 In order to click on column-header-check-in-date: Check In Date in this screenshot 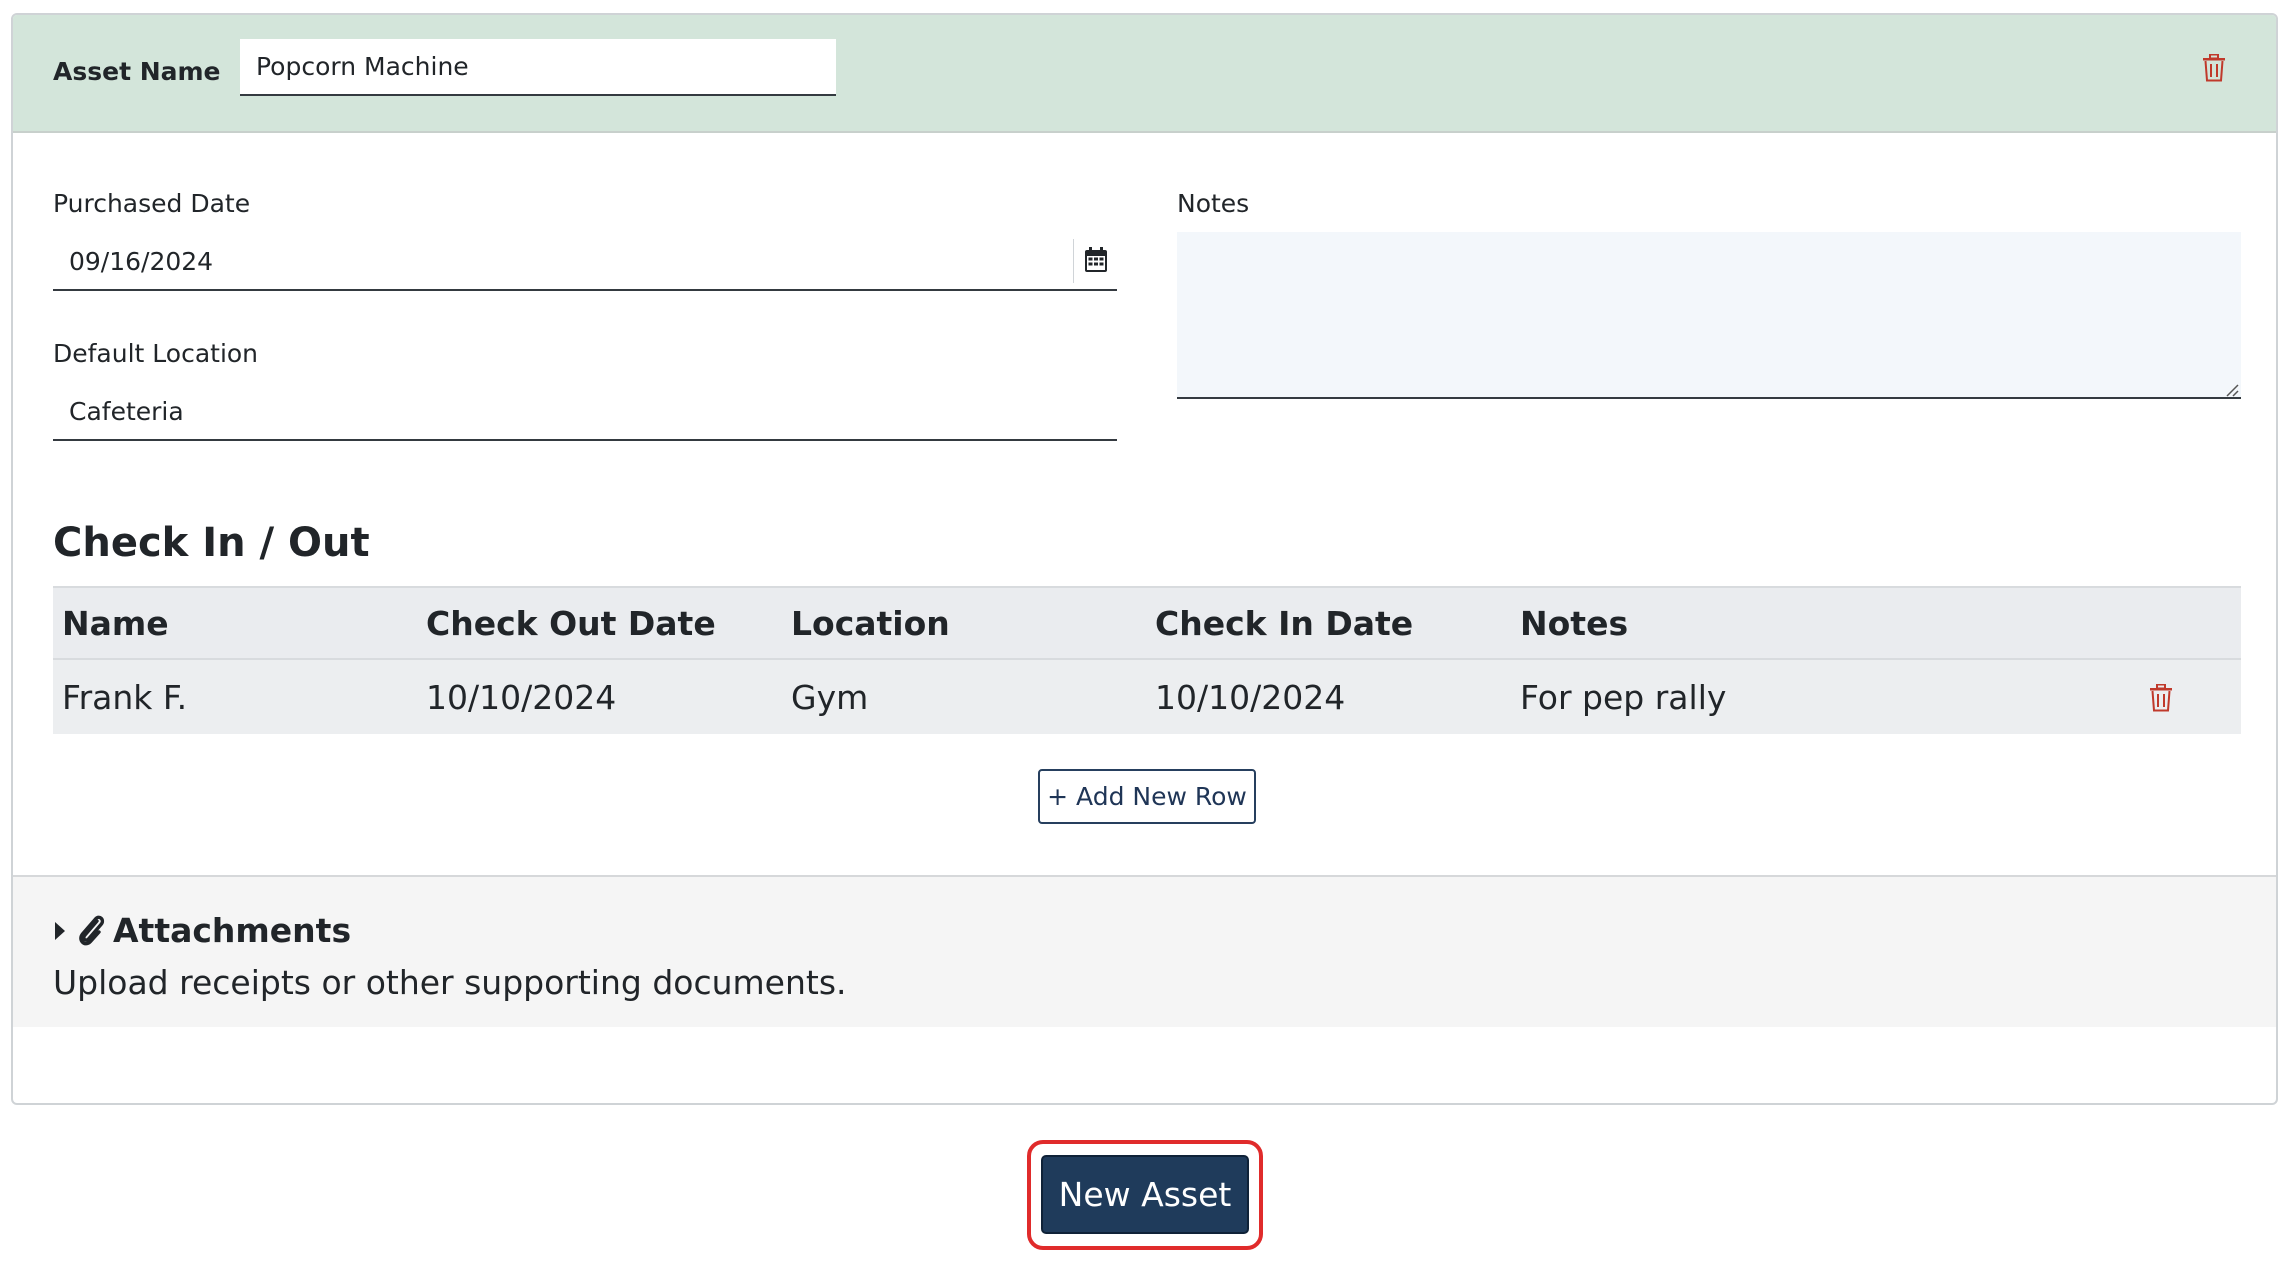, I will do `click(1284, 623)`.